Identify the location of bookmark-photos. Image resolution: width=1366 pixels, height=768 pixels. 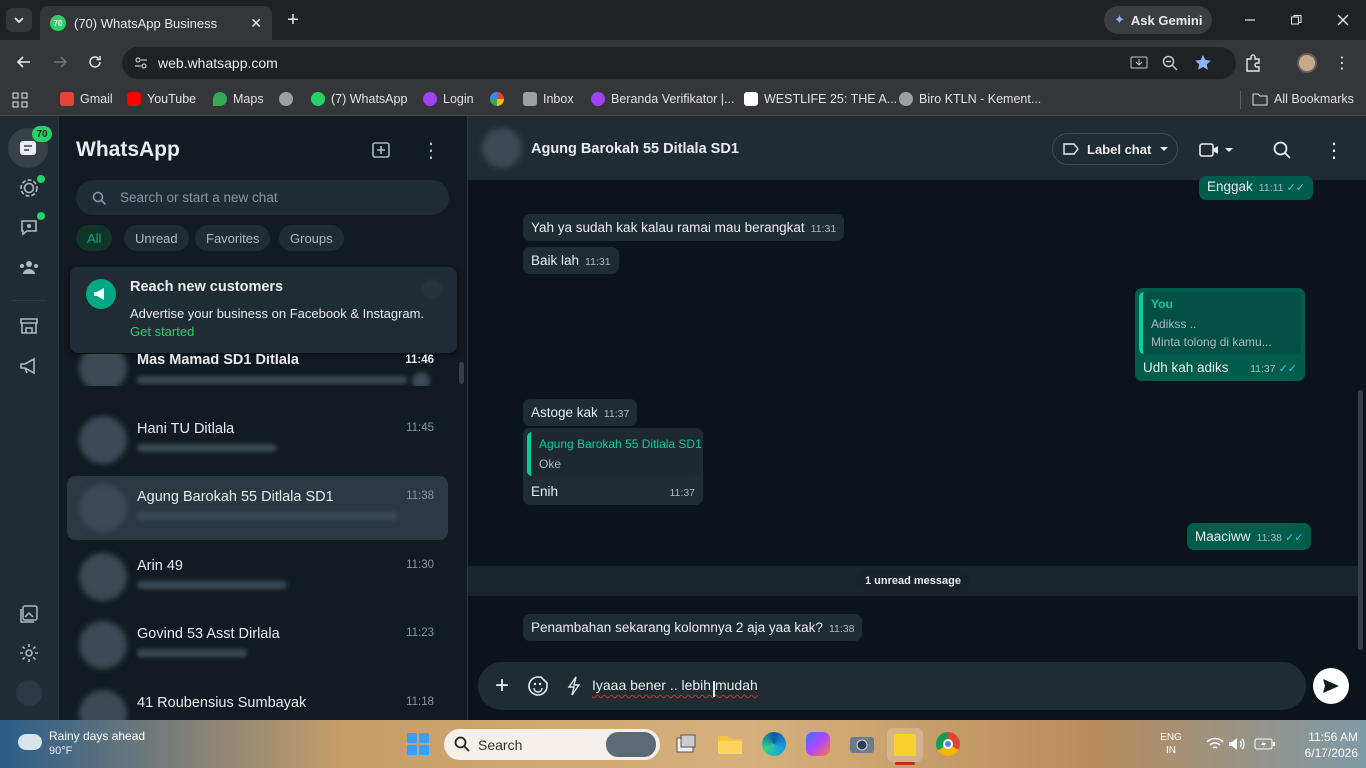
(497, 99).